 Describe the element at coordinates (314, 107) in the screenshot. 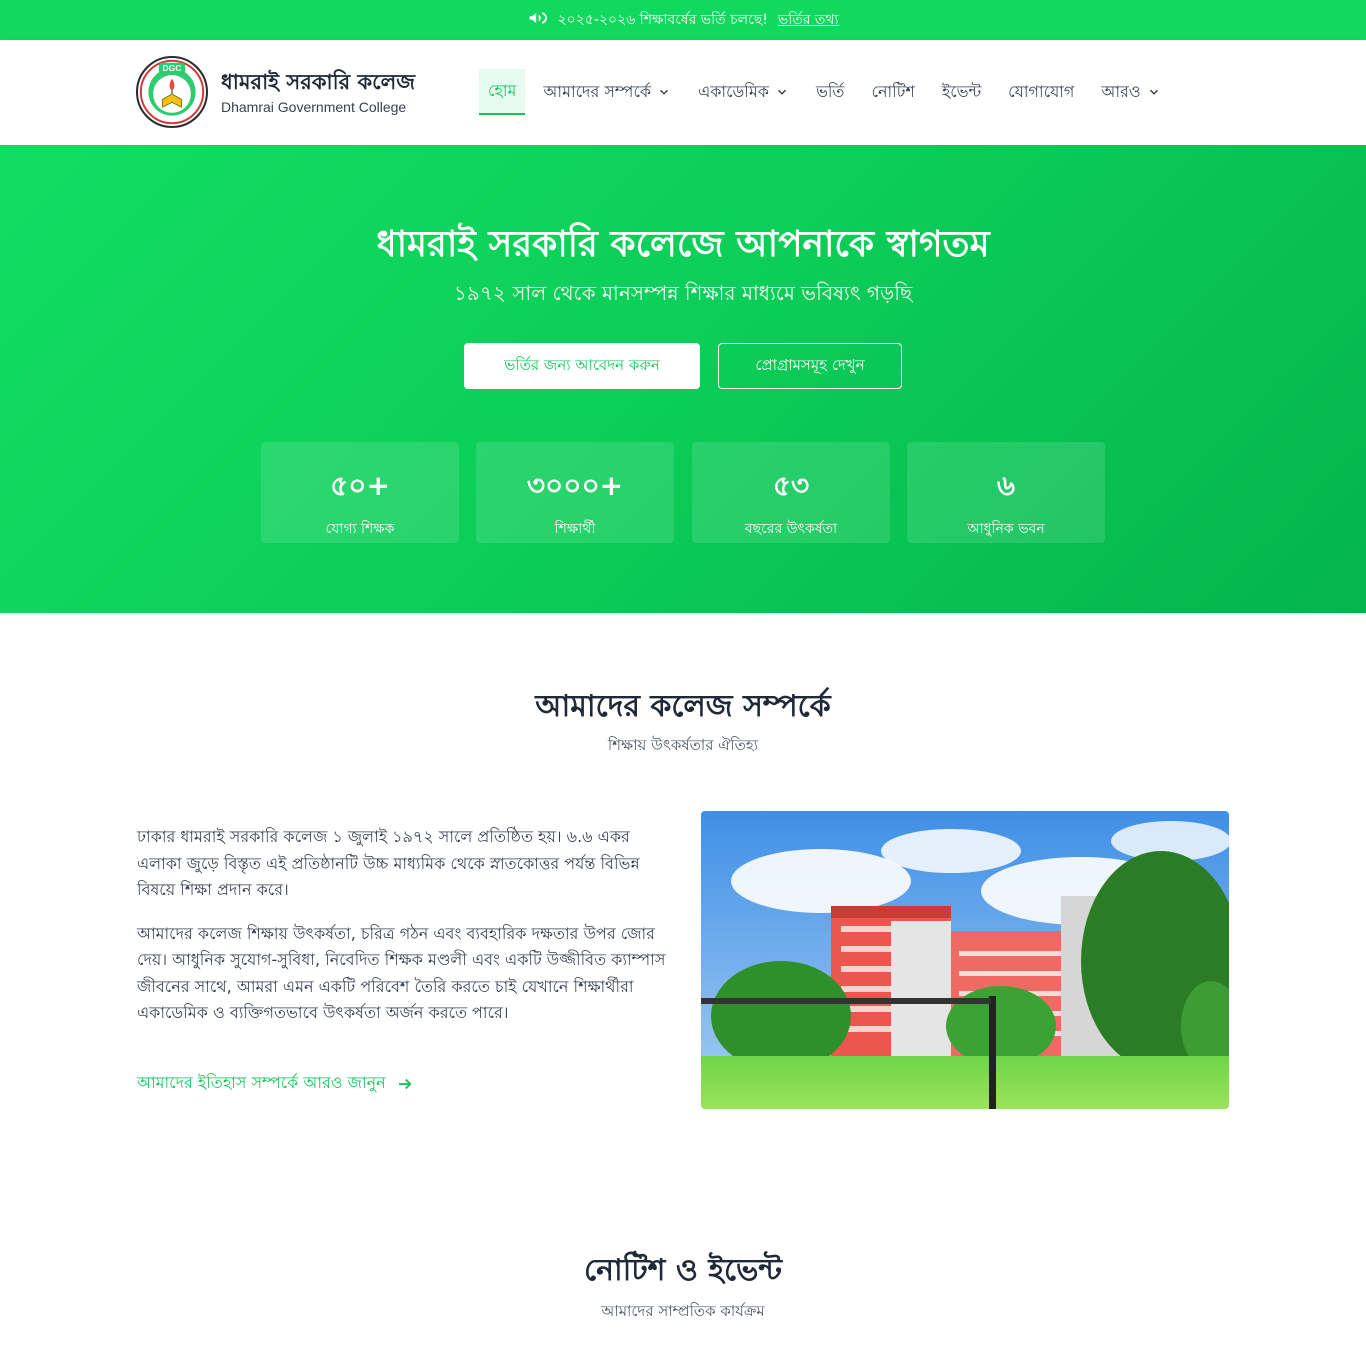

I see `college-name-english: Dhamrai Government College` at that location.